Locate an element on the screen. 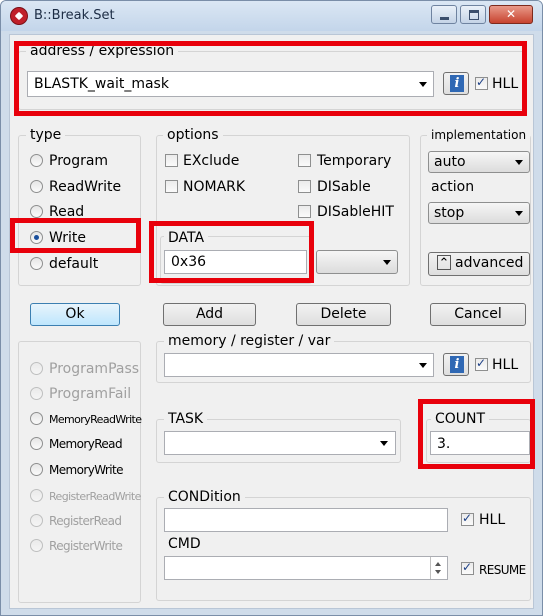  resume-label: RESUME is located at coordinates (502, 570).